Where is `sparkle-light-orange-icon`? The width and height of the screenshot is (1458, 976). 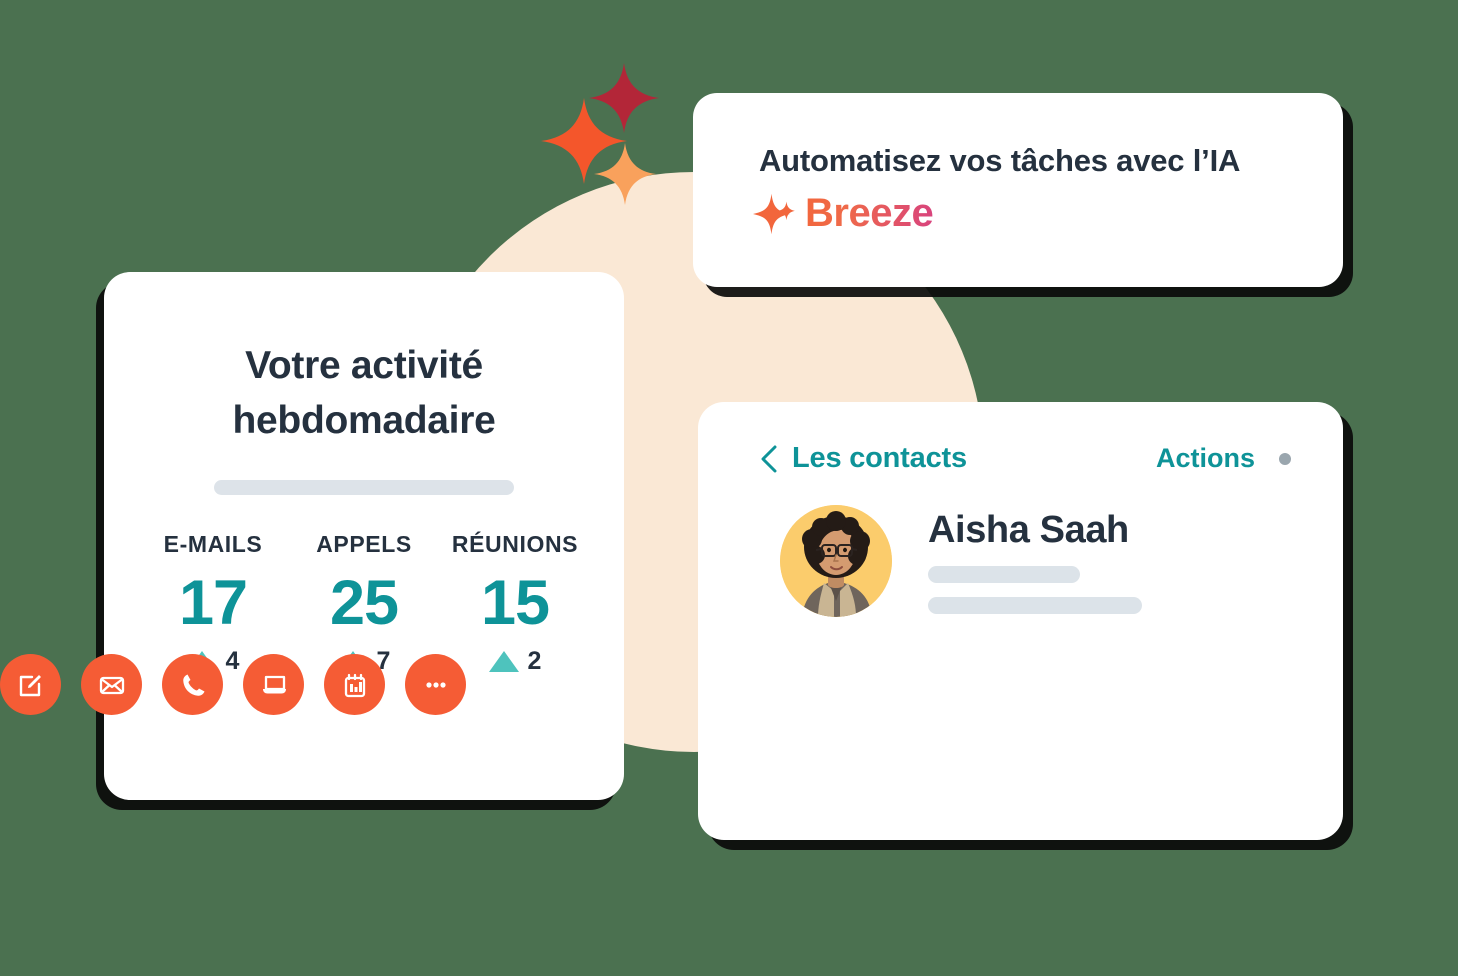
sparkle-light-orange-icon is located at coordinates (625, 174).